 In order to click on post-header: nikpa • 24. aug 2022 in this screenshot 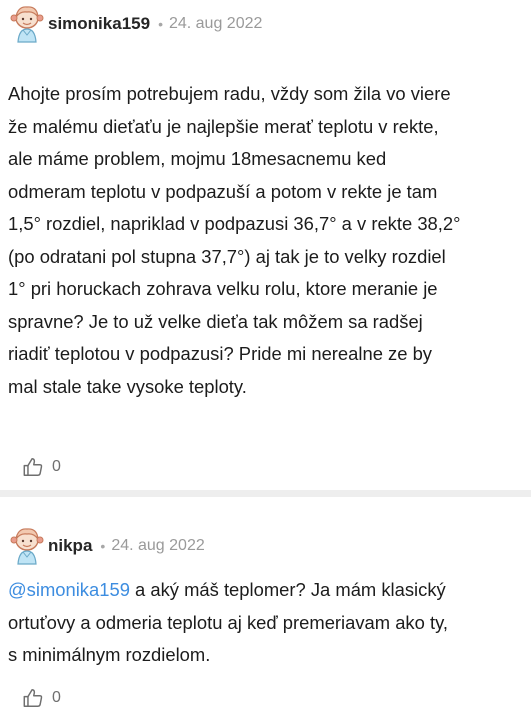, I will do `click(107, 546)`.